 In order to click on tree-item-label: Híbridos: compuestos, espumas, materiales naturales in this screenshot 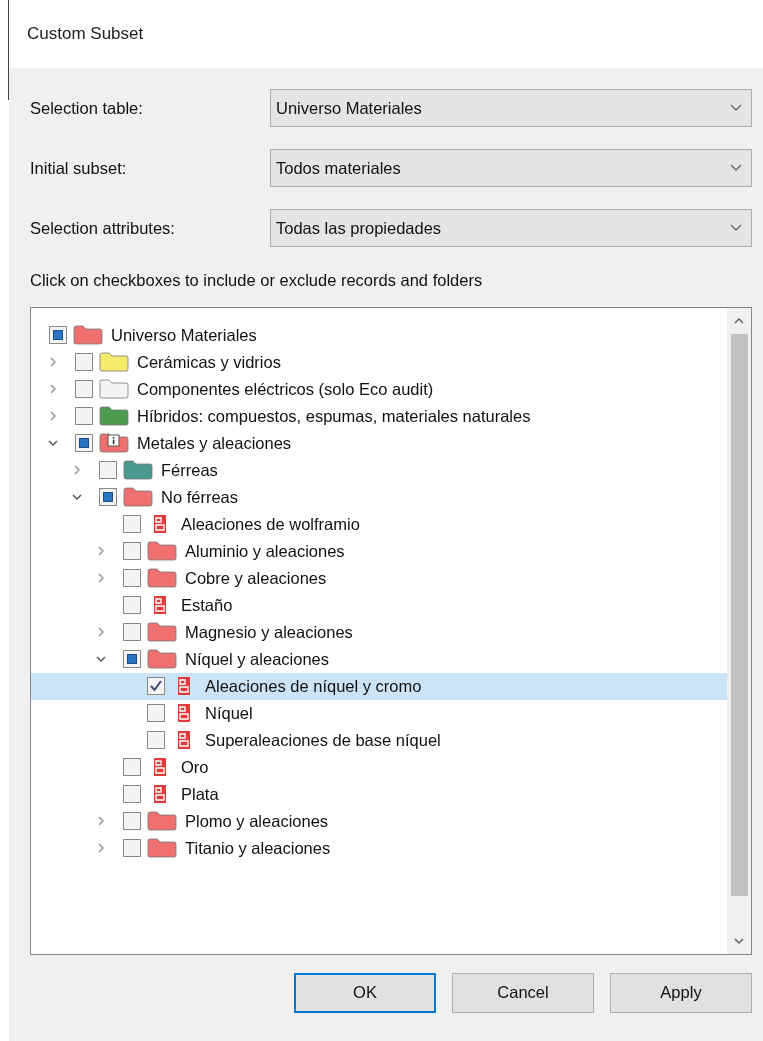, I will do `click(334, 416)`.